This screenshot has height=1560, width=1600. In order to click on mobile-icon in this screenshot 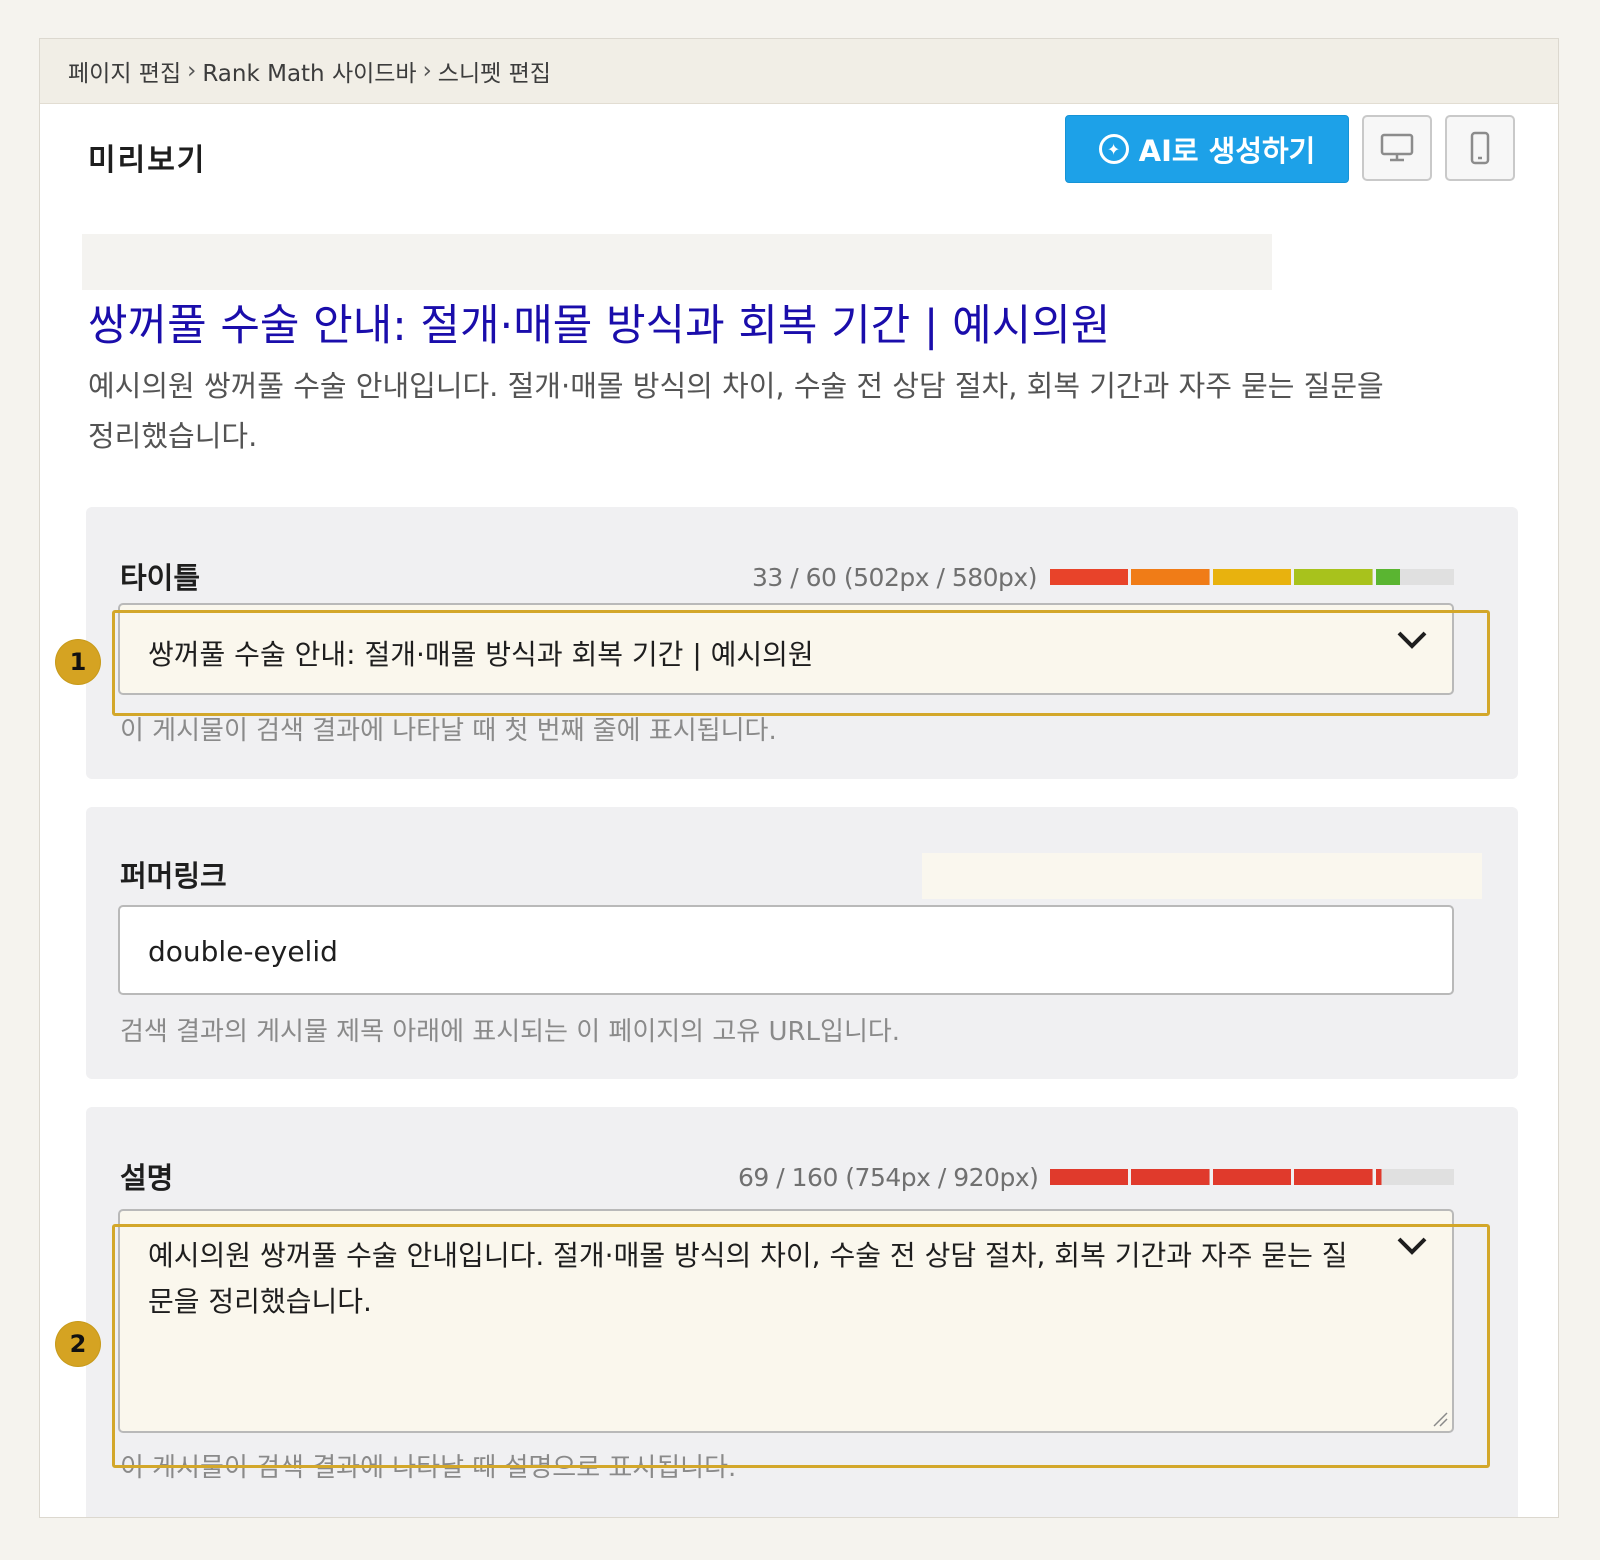, I will do `click(1480, 148)`.